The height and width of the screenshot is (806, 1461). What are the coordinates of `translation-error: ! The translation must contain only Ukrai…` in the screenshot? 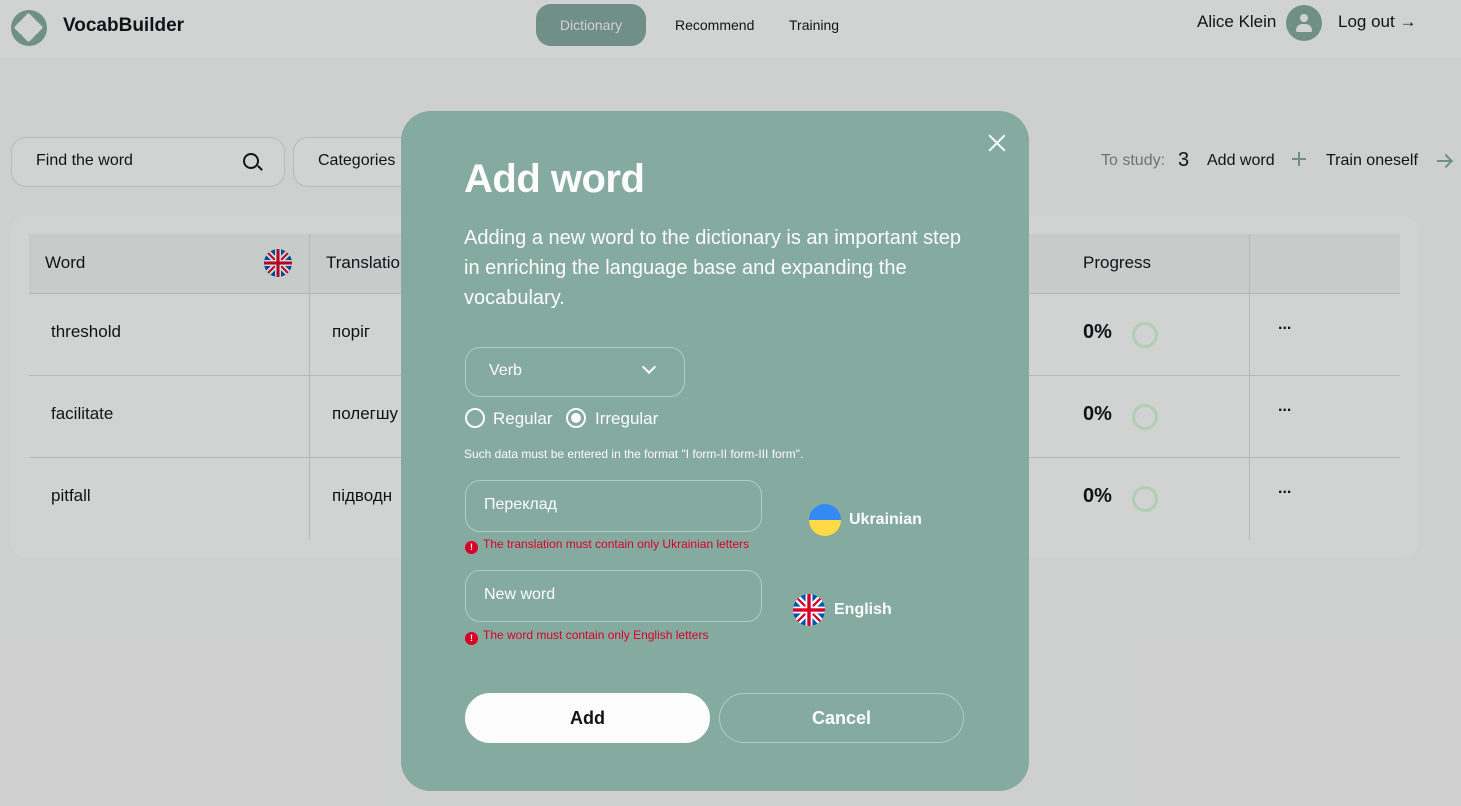 It's located at (607, 545).